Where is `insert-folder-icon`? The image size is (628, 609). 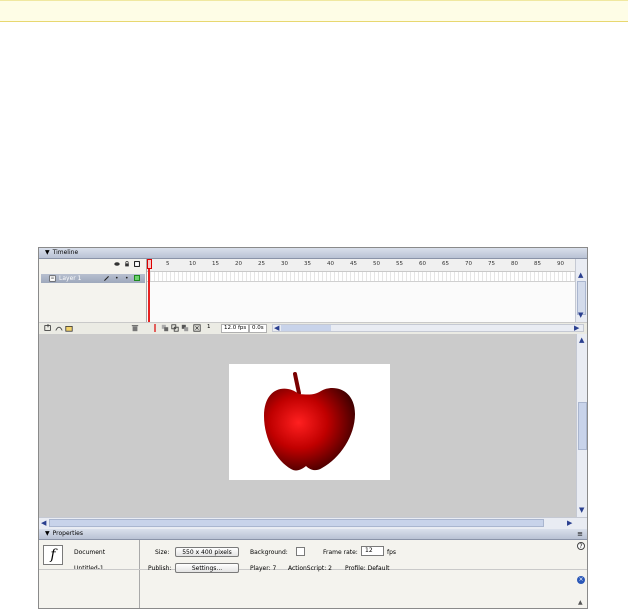 insert-folder-icon is located at coordinates (69, 328).